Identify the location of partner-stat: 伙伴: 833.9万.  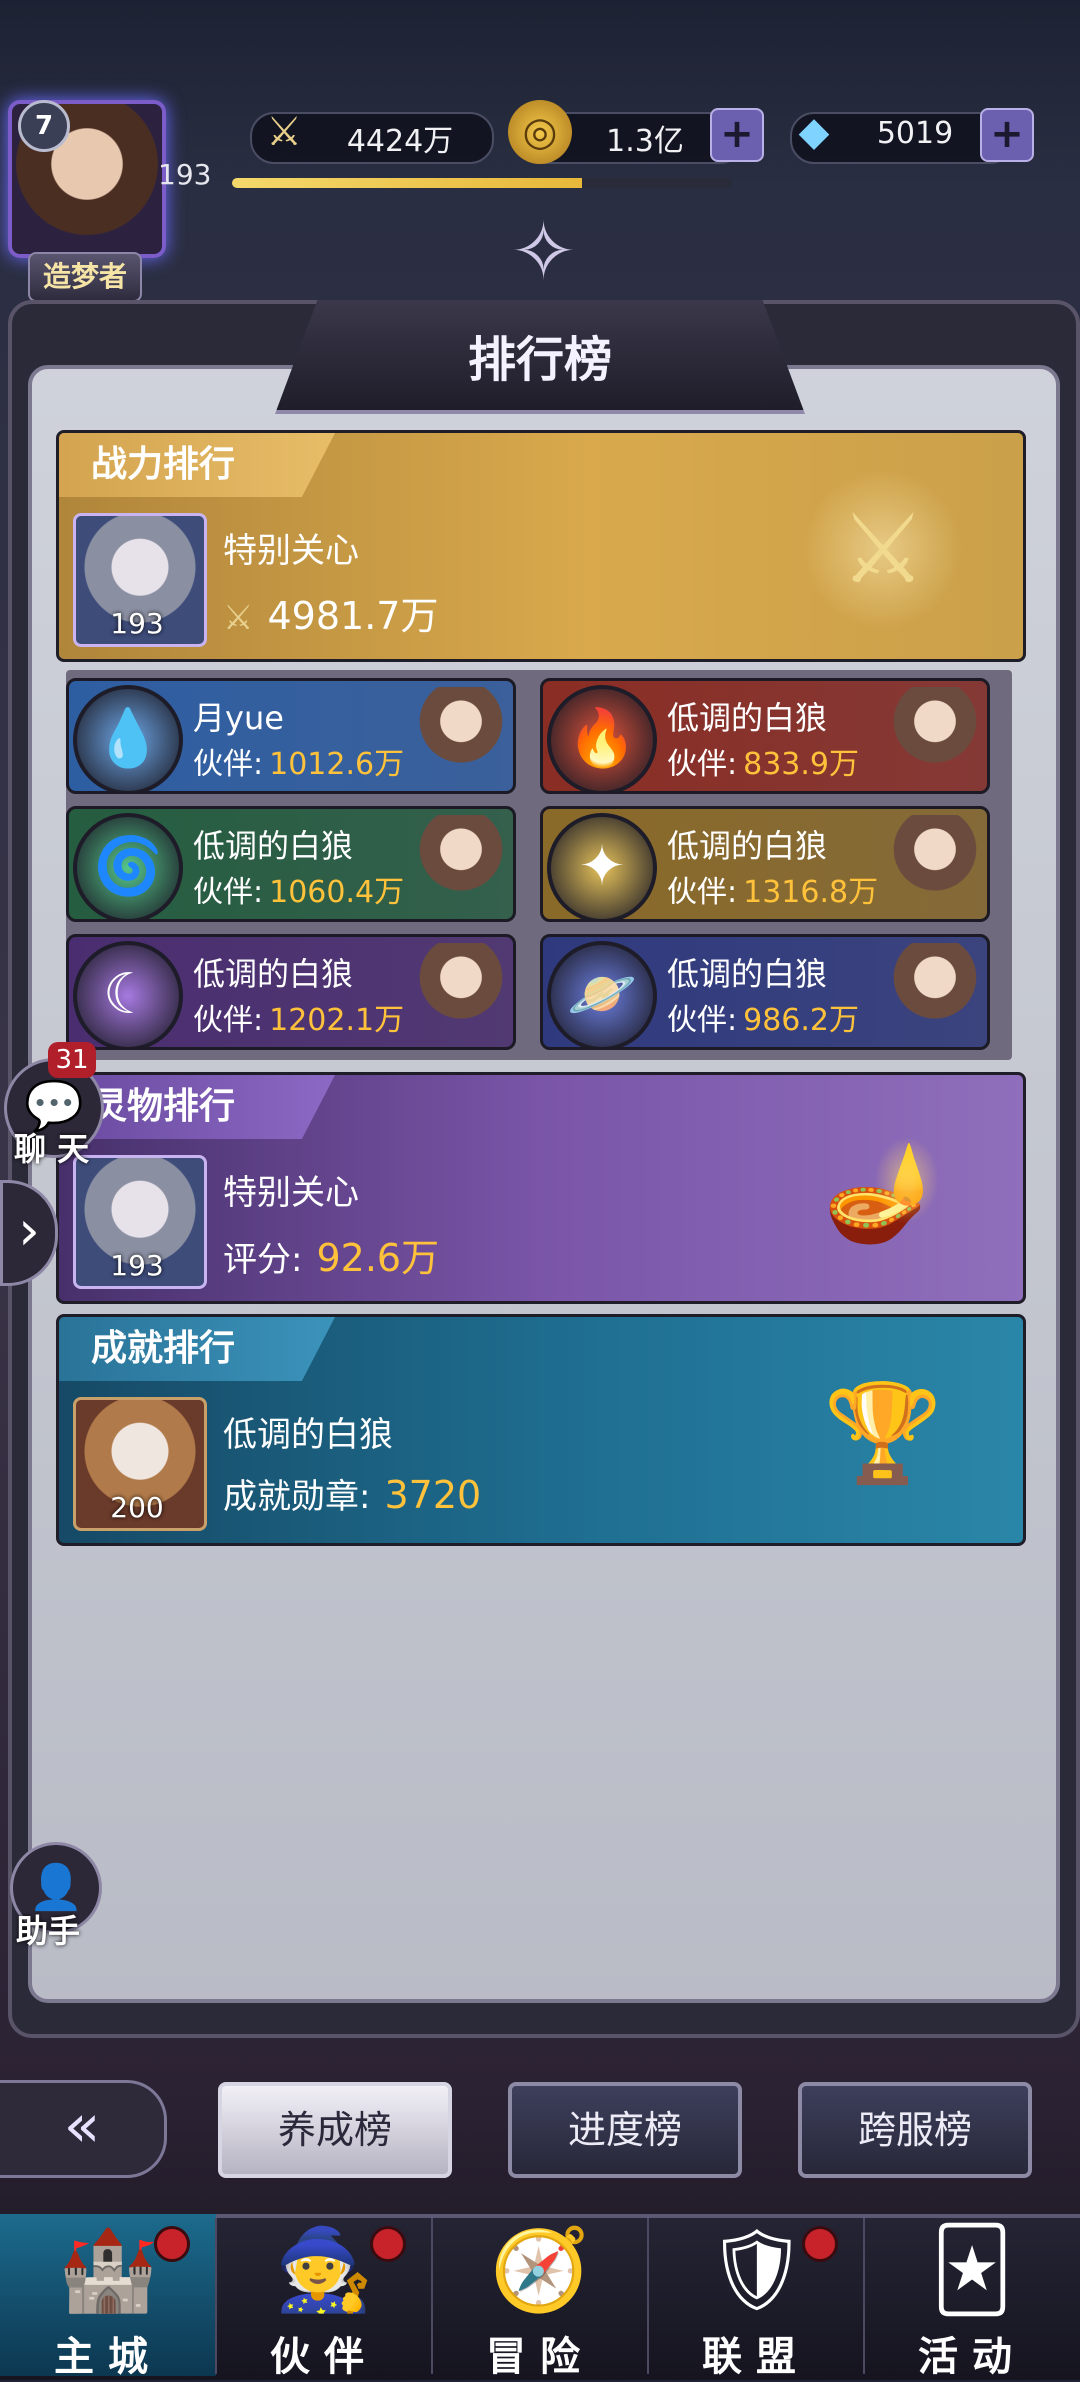
(763, 761).